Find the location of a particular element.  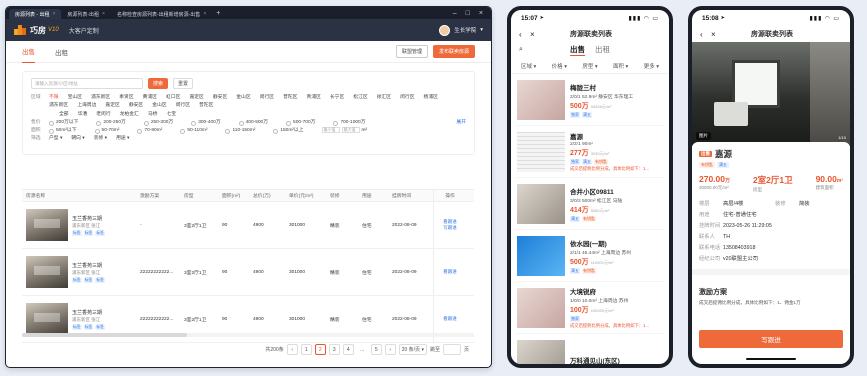

page-number: 1 is located at coordinates (306, 349).